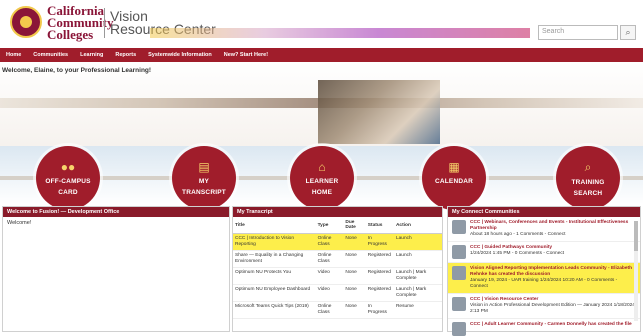  I want to click on group-icon: ●●, so click(68, 167).